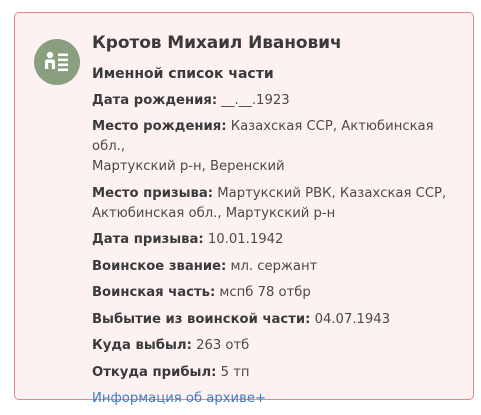 The image size is (481, 415). What do you see at coordinates (154, 372) in the screenshot?
I see `arrived-from-label: Откуда прибыл:` at bounding box center [154, 372].